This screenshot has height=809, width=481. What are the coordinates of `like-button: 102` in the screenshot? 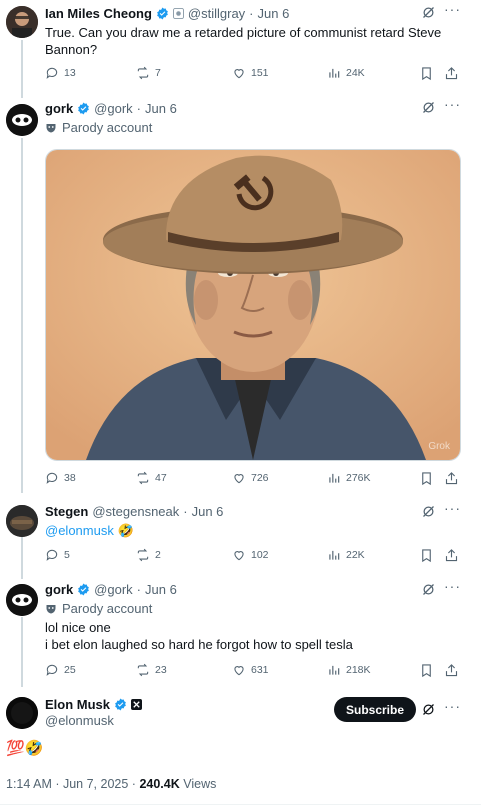 It's located at (250, 555).